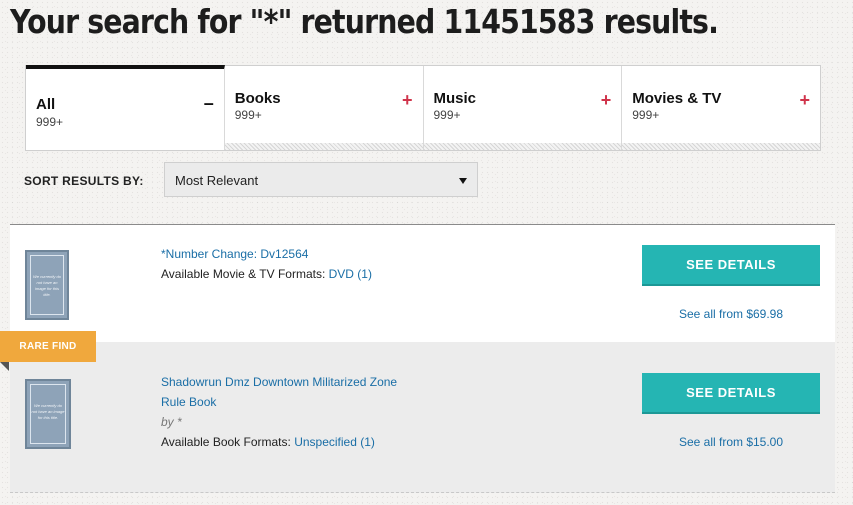 Image resolution: width=853 pixels, height=505 pixels. What do you see at coordinates (46, 104) in the screenshot?
I see `tab-label: All` at bounding box center [46, 104].